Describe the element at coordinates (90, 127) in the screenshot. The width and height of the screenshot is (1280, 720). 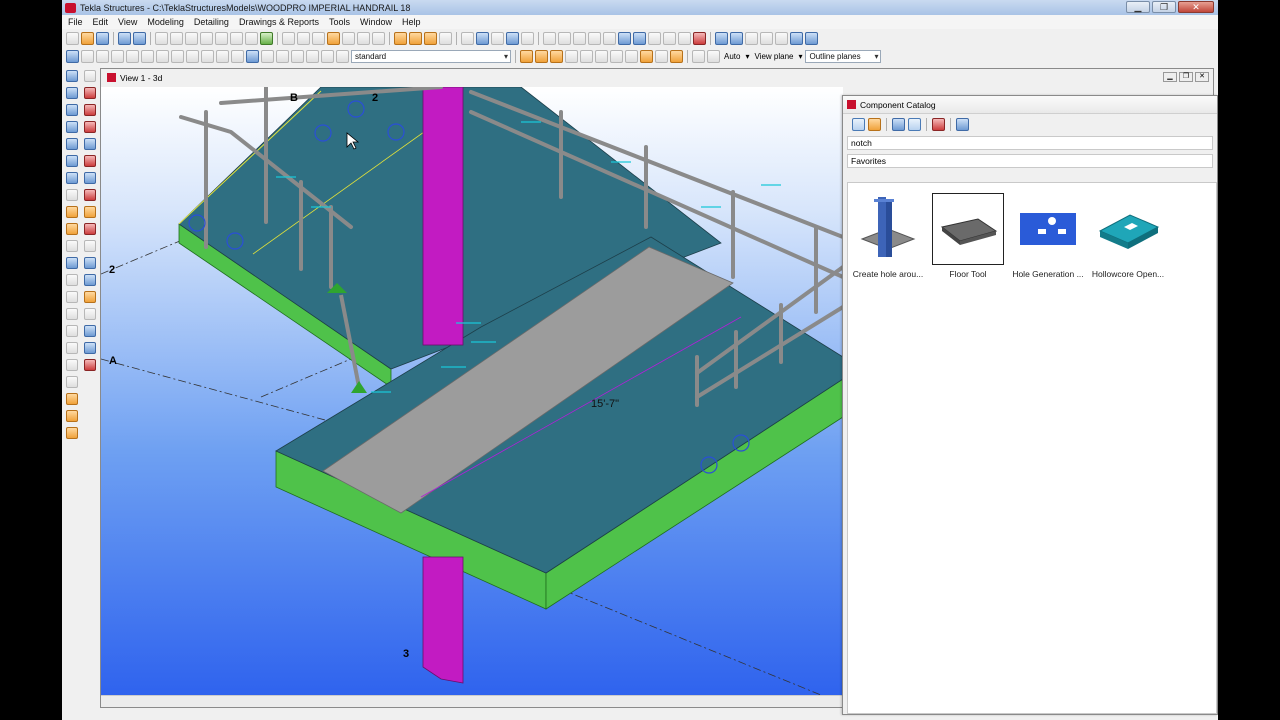
I see `create-bent-plate-icon` at that location.